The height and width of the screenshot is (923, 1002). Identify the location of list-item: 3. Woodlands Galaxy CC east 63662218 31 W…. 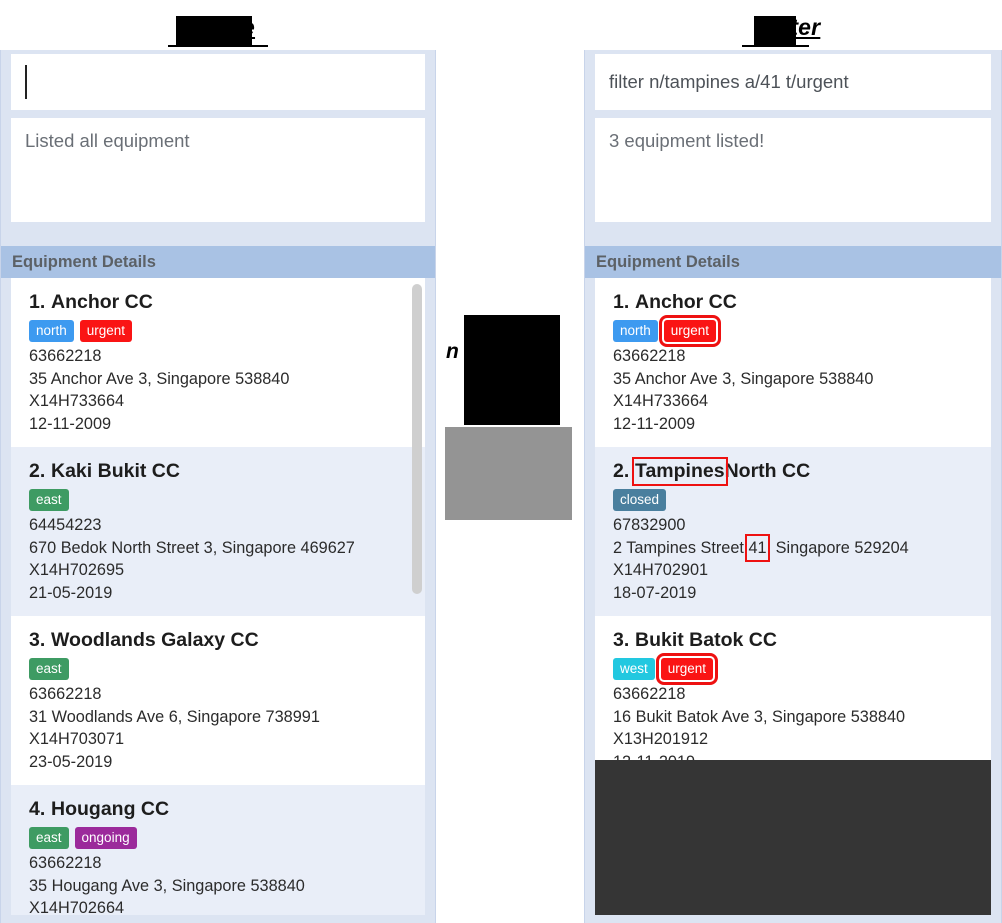
(218, 700).